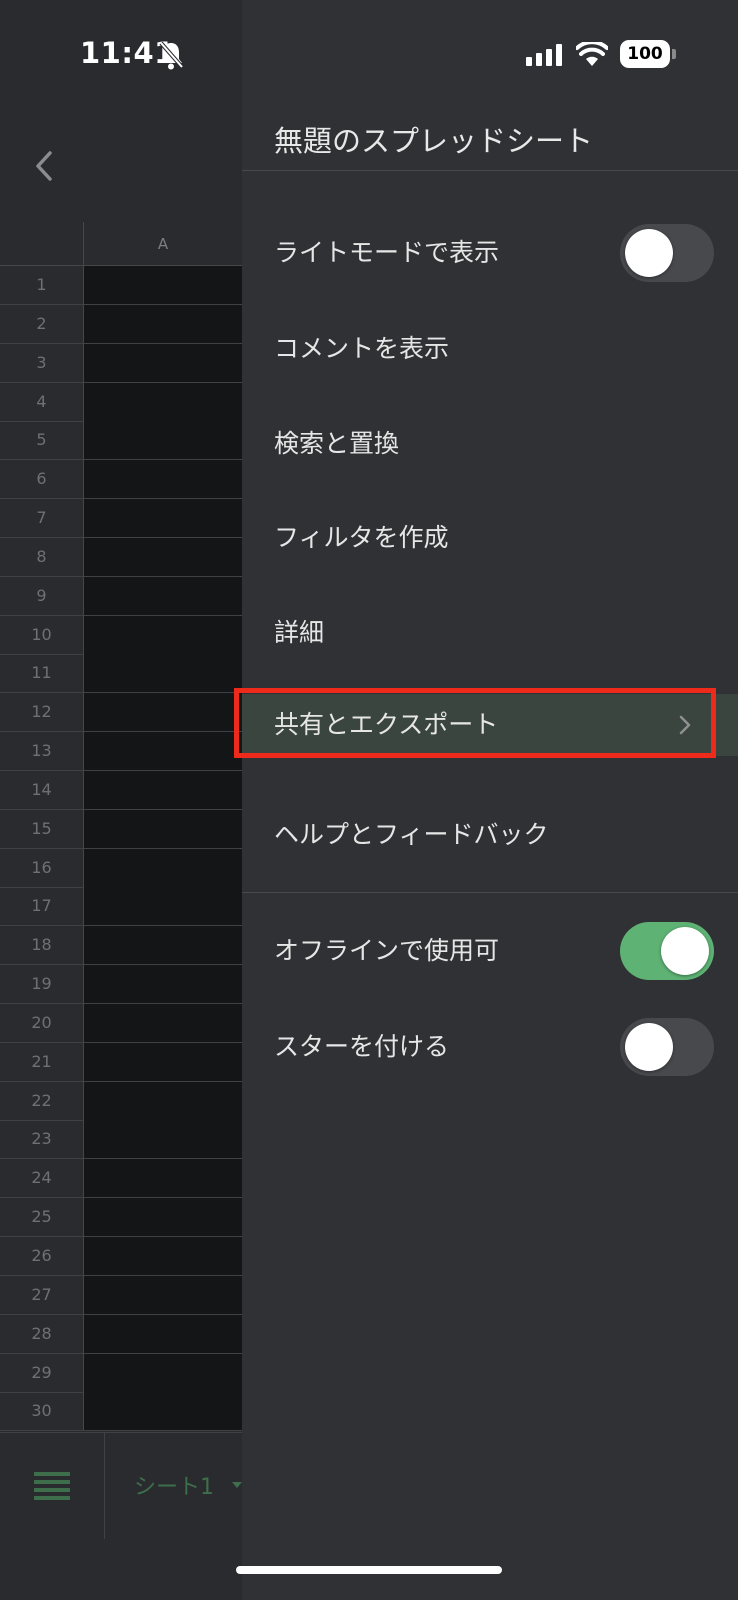 The width and height of the screenshot is (738, 1600). Describe the element at coordinates (42, 751) in the screenshot. I see `row-number: 13` at that location.